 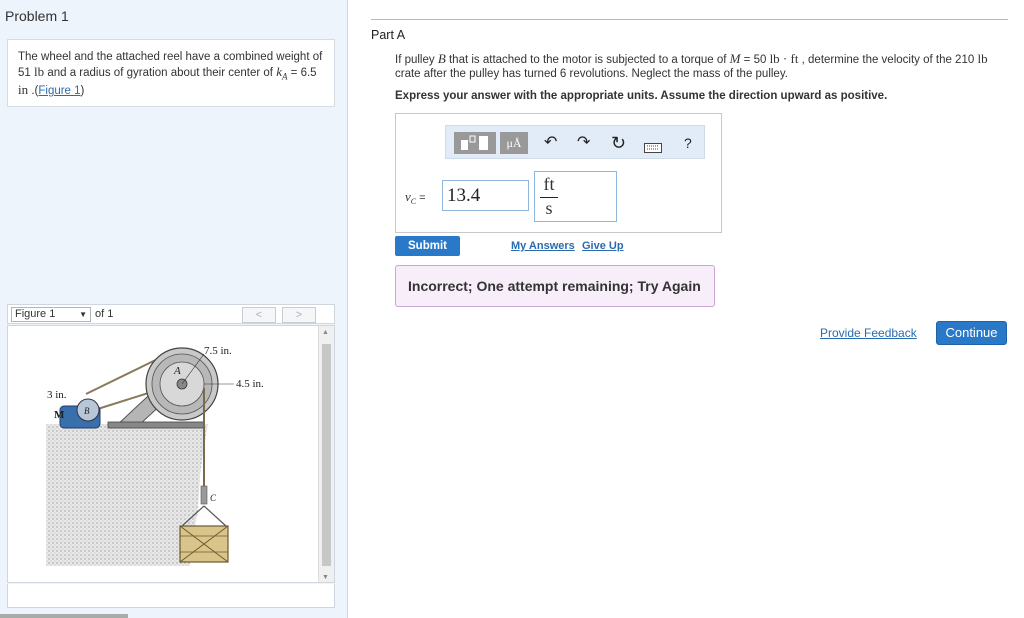 I want to click on figure-select: Figure 1 ▼, so click(x=51, y=314).